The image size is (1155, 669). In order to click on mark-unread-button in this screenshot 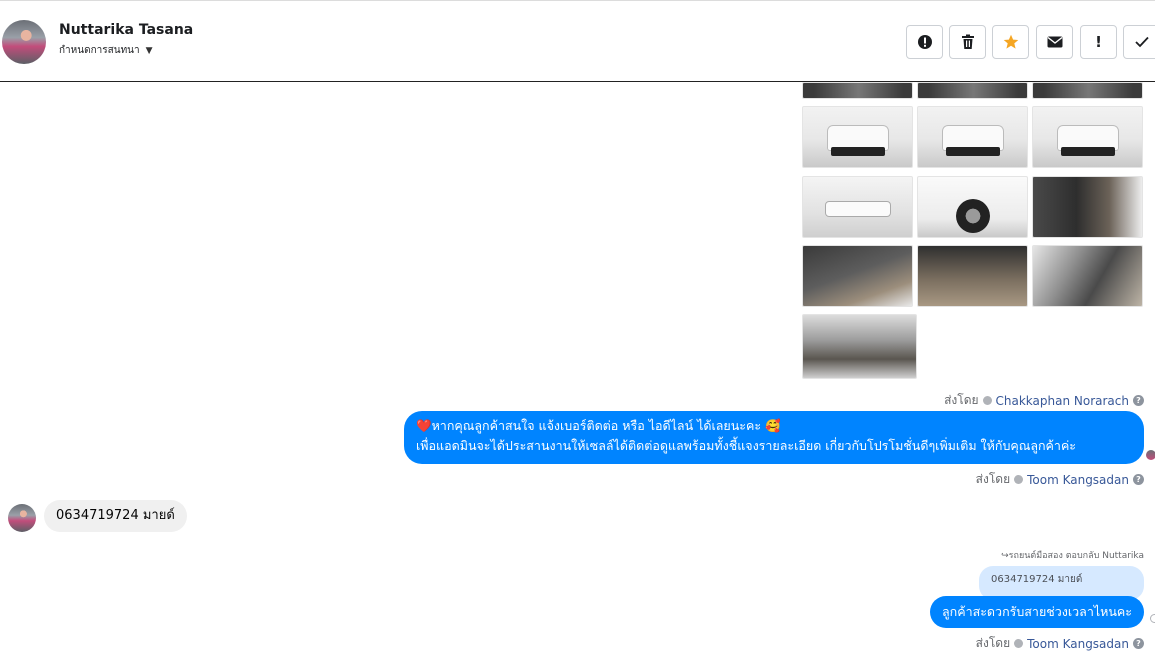, I will do `click(1054, 42)`.